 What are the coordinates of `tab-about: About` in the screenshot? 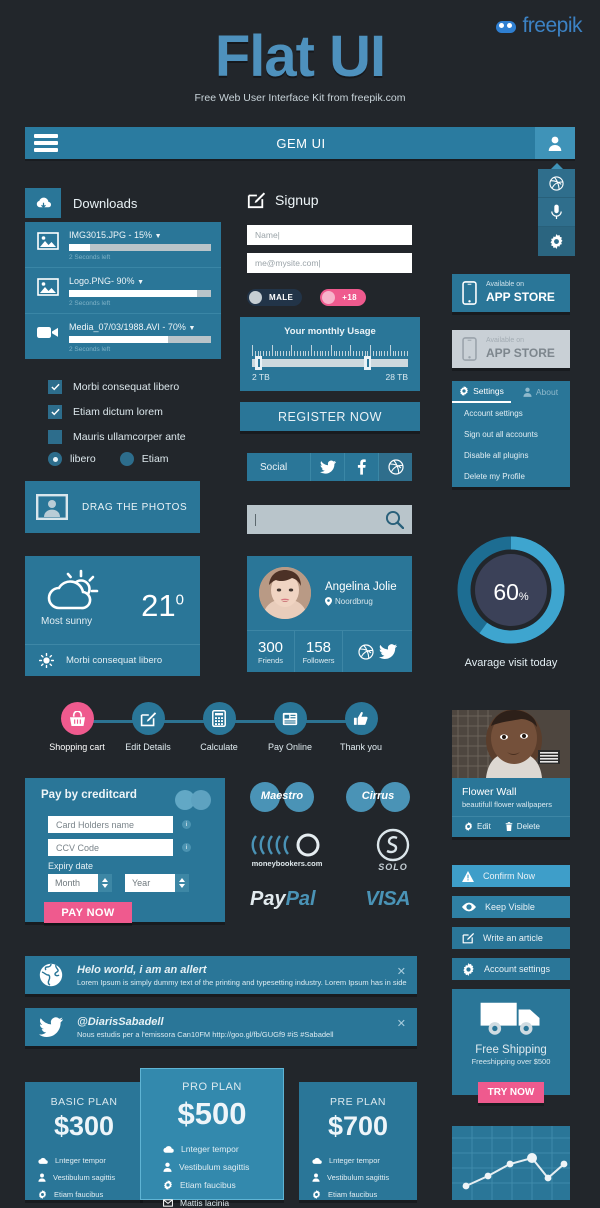 It's located at (540, 392).